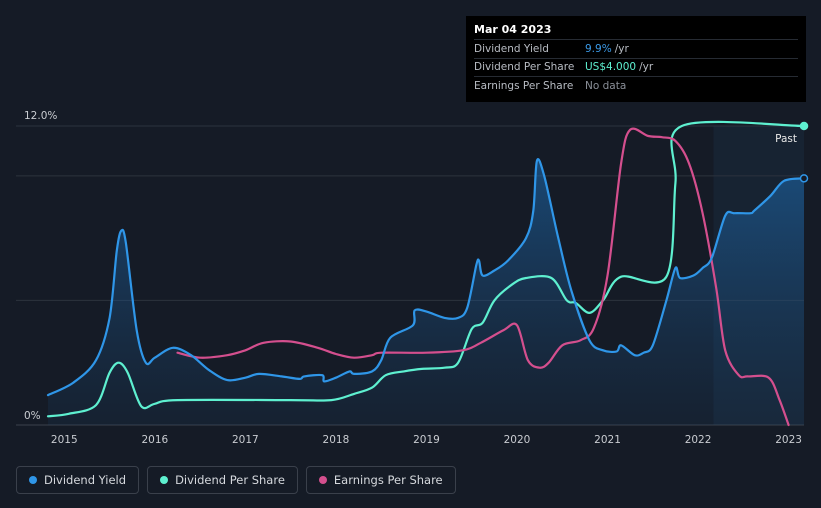  Describe the element at coordinates (786, 139) in the screenshot. I see `past-label: Past` at that location.